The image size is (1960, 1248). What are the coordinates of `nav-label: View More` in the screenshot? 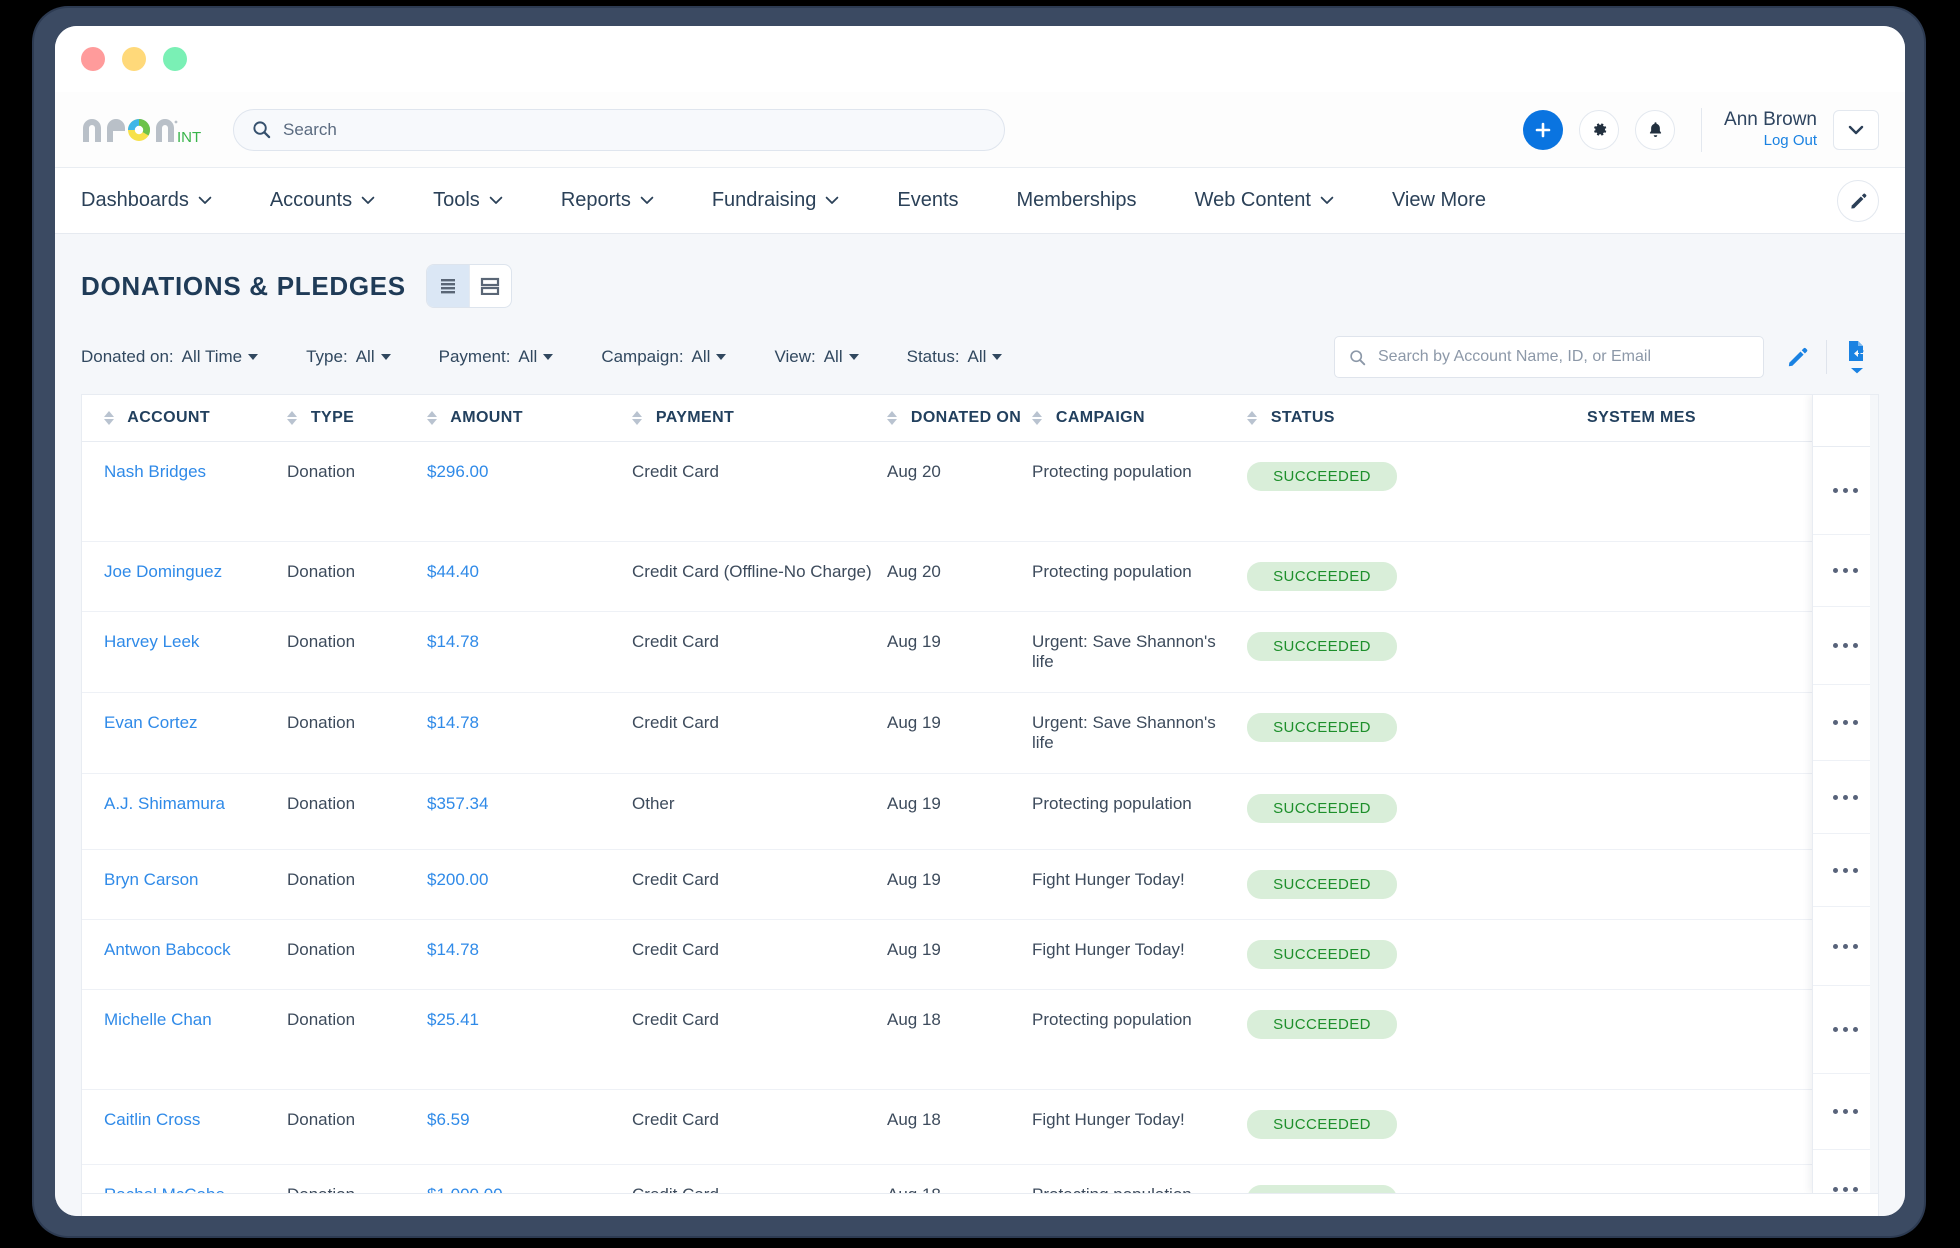 It's located at (1439, 200).